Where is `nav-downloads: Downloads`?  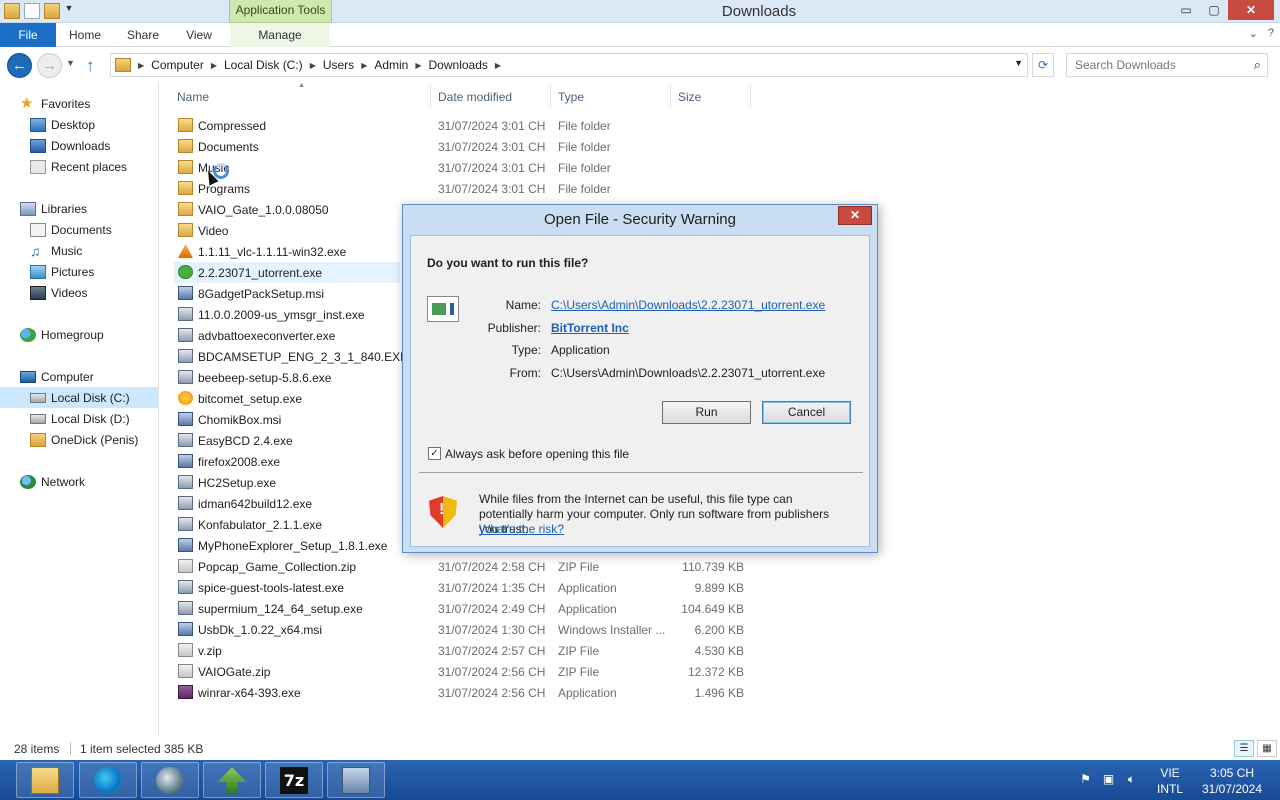 nav-downloads: Downloads is located at coordinates (94, 145).